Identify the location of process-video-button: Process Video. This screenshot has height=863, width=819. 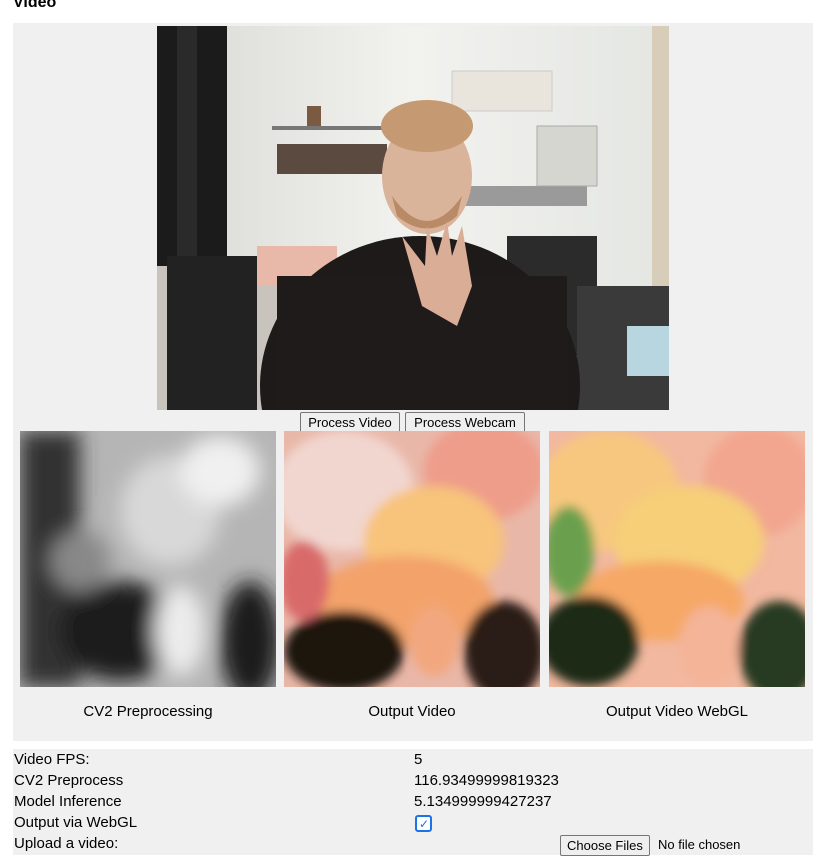
(350, 422).